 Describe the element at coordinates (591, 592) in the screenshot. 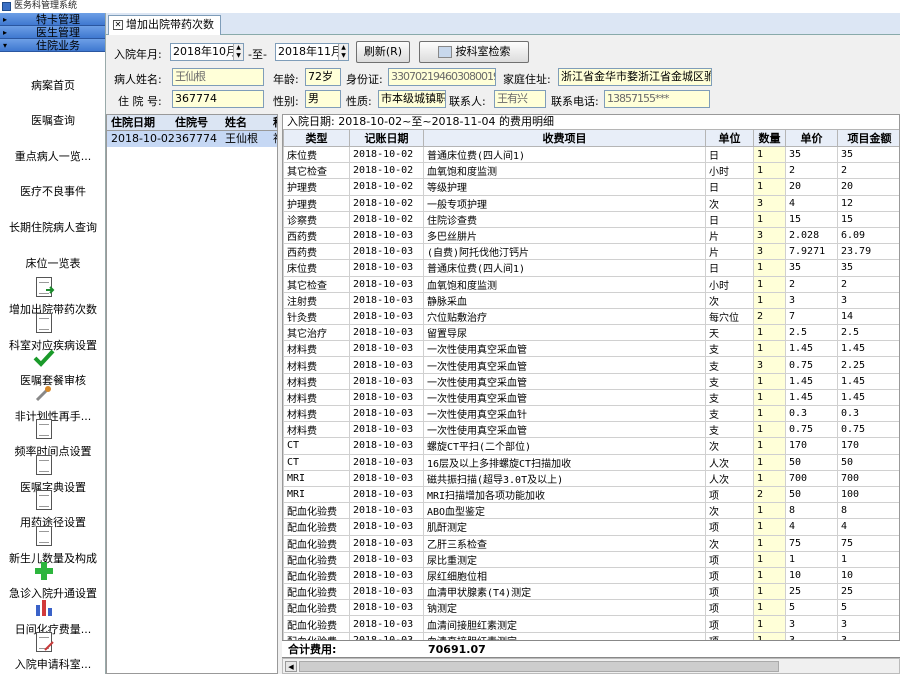

I see `table-row: 配血化验费 2018-10-03 血清甲状腺素(T4)测定项 1 25 25` at that location.